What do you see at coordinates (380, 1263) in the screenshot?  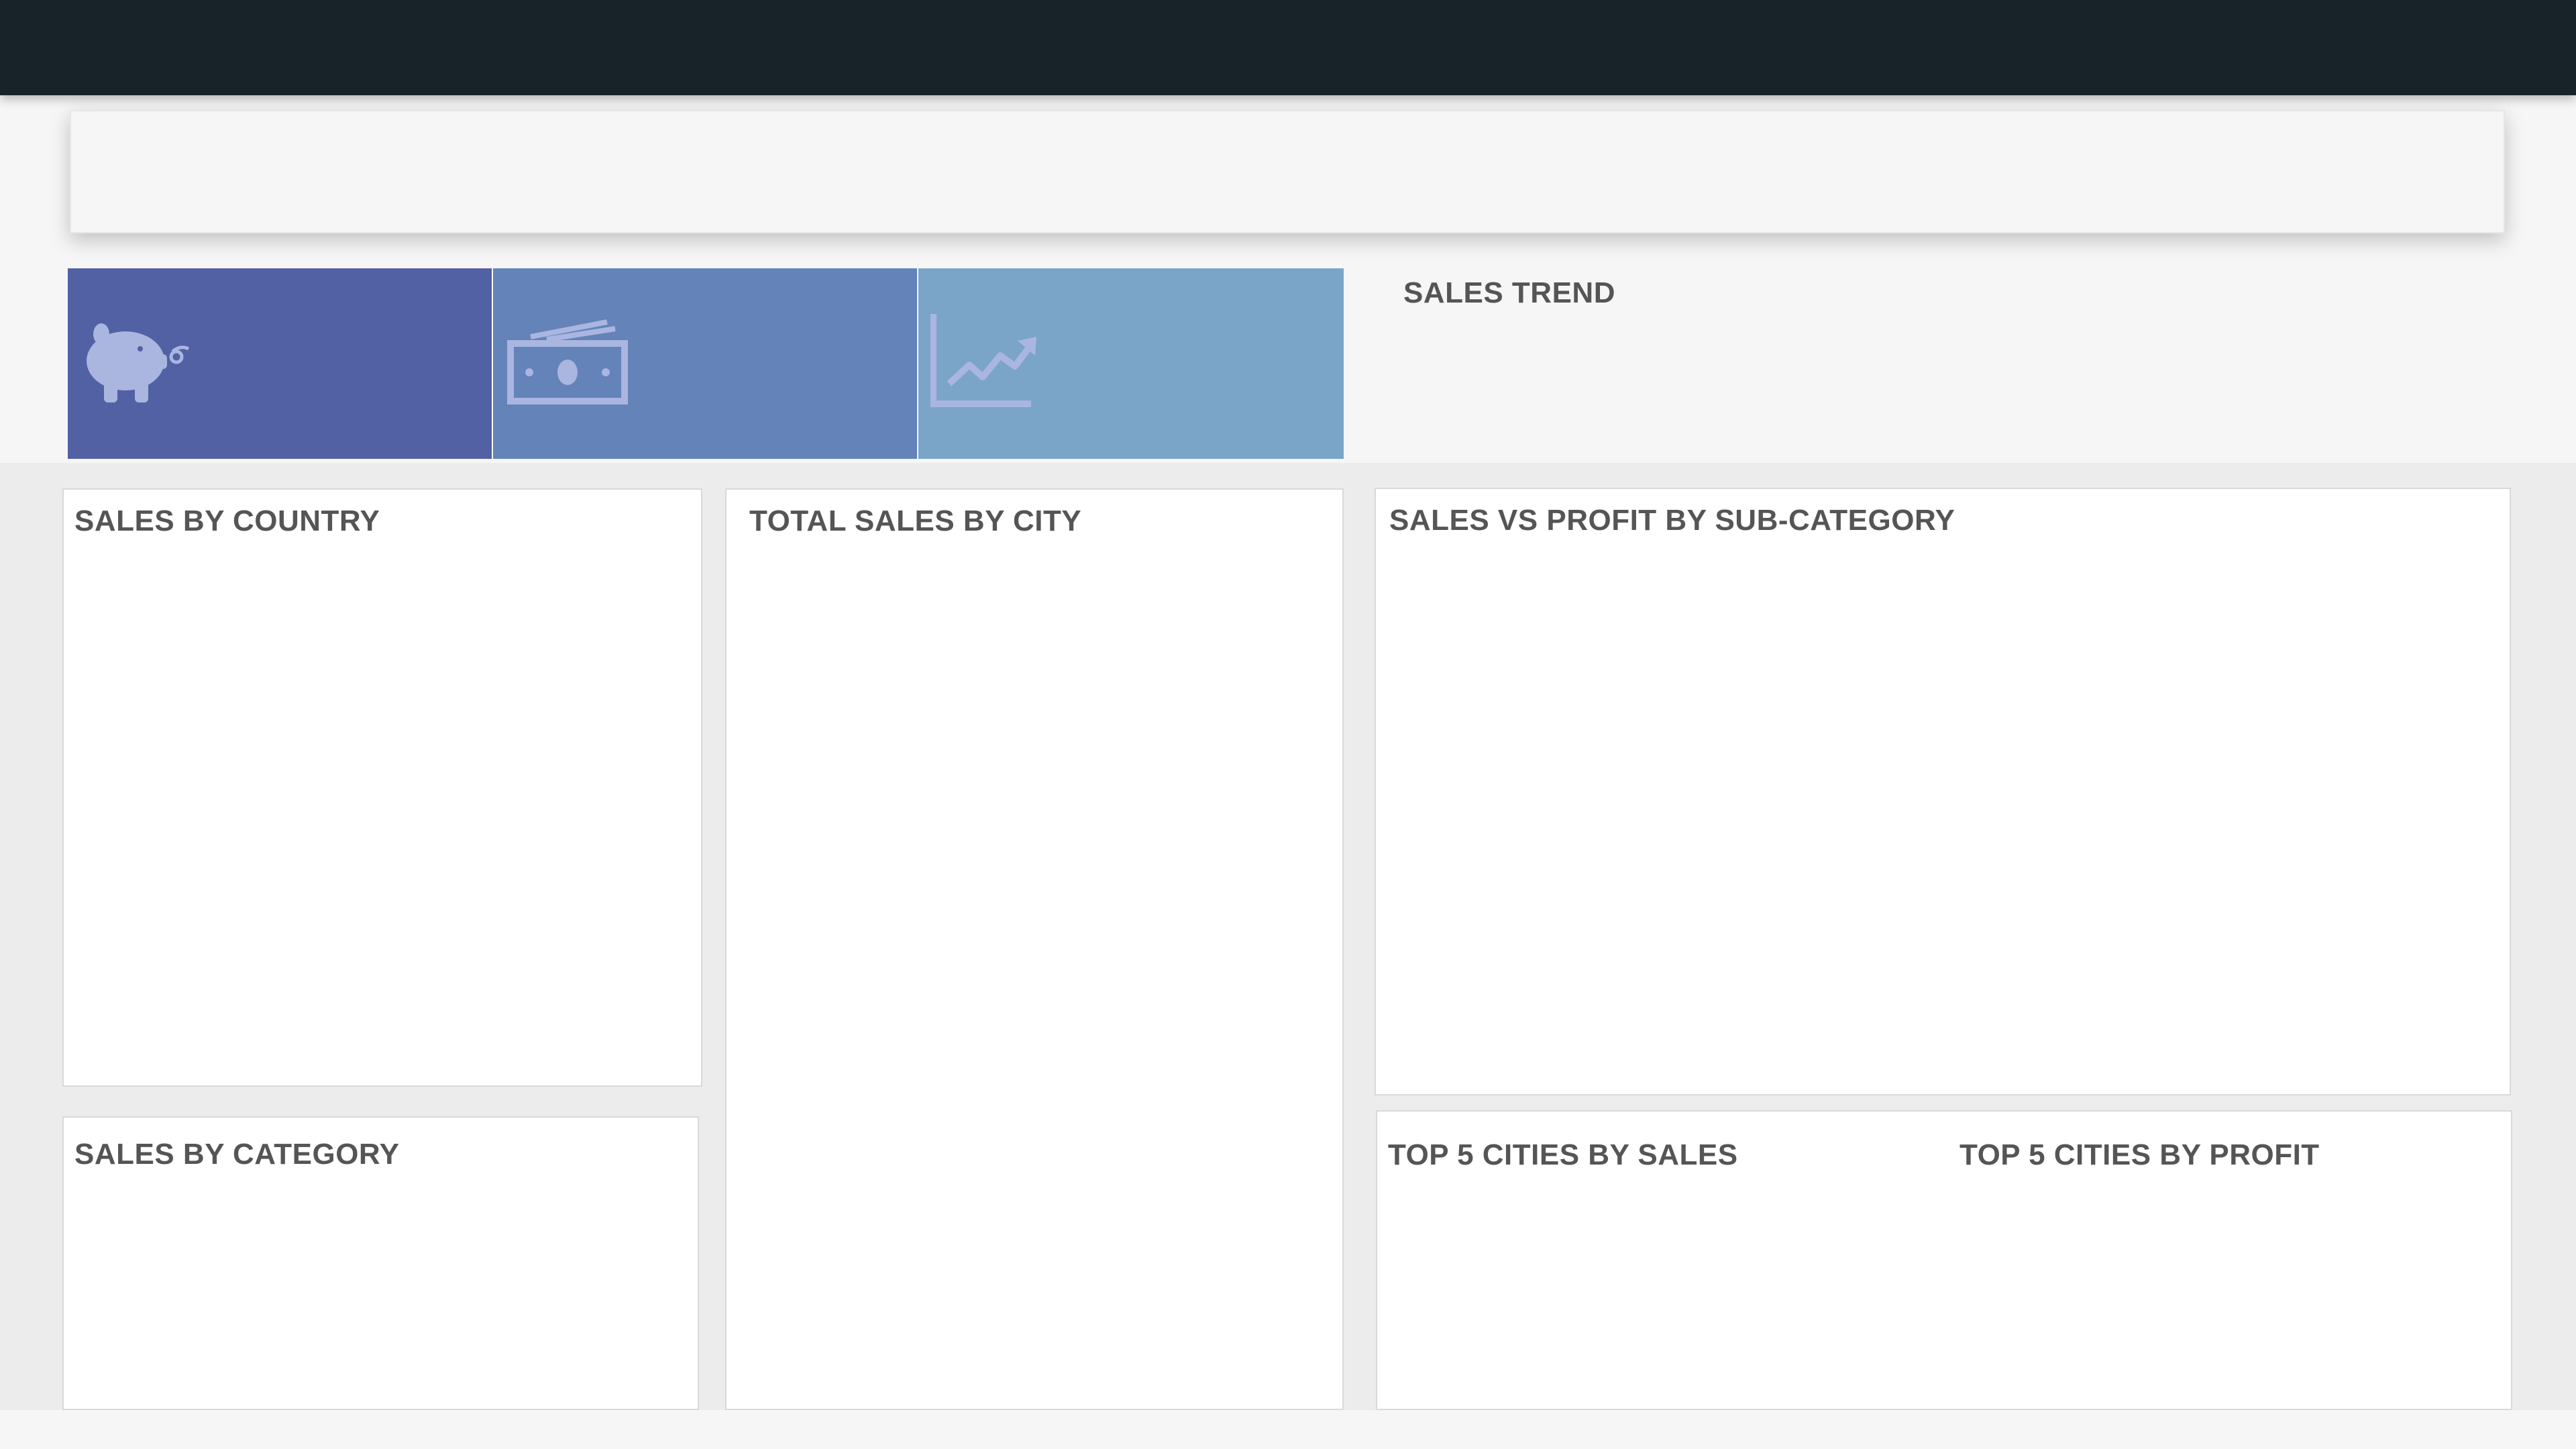 I see `panel-sales-by-category: SALES BY CATEGORY` at bounding box center [380, 1263].